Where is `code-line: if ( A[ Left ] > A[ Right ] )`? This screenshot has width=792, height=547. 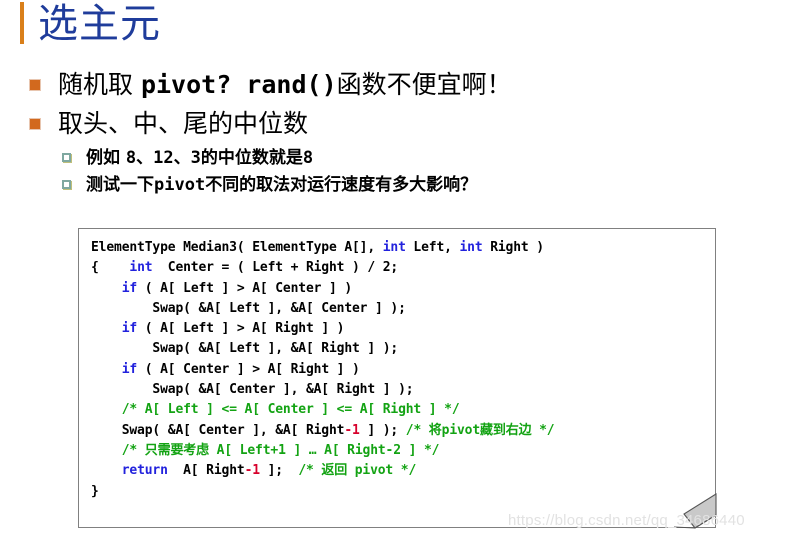
code-line: if ( A[ Left ] > A[ Right ] ) is located at coordinates (322, 329).